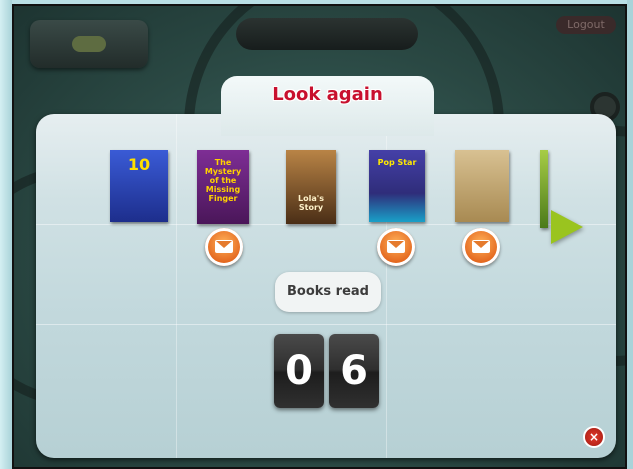  What do you see at coordinates (327, 34) in the screenshot?
I see `header-pill` at bounding box center [327, 34].